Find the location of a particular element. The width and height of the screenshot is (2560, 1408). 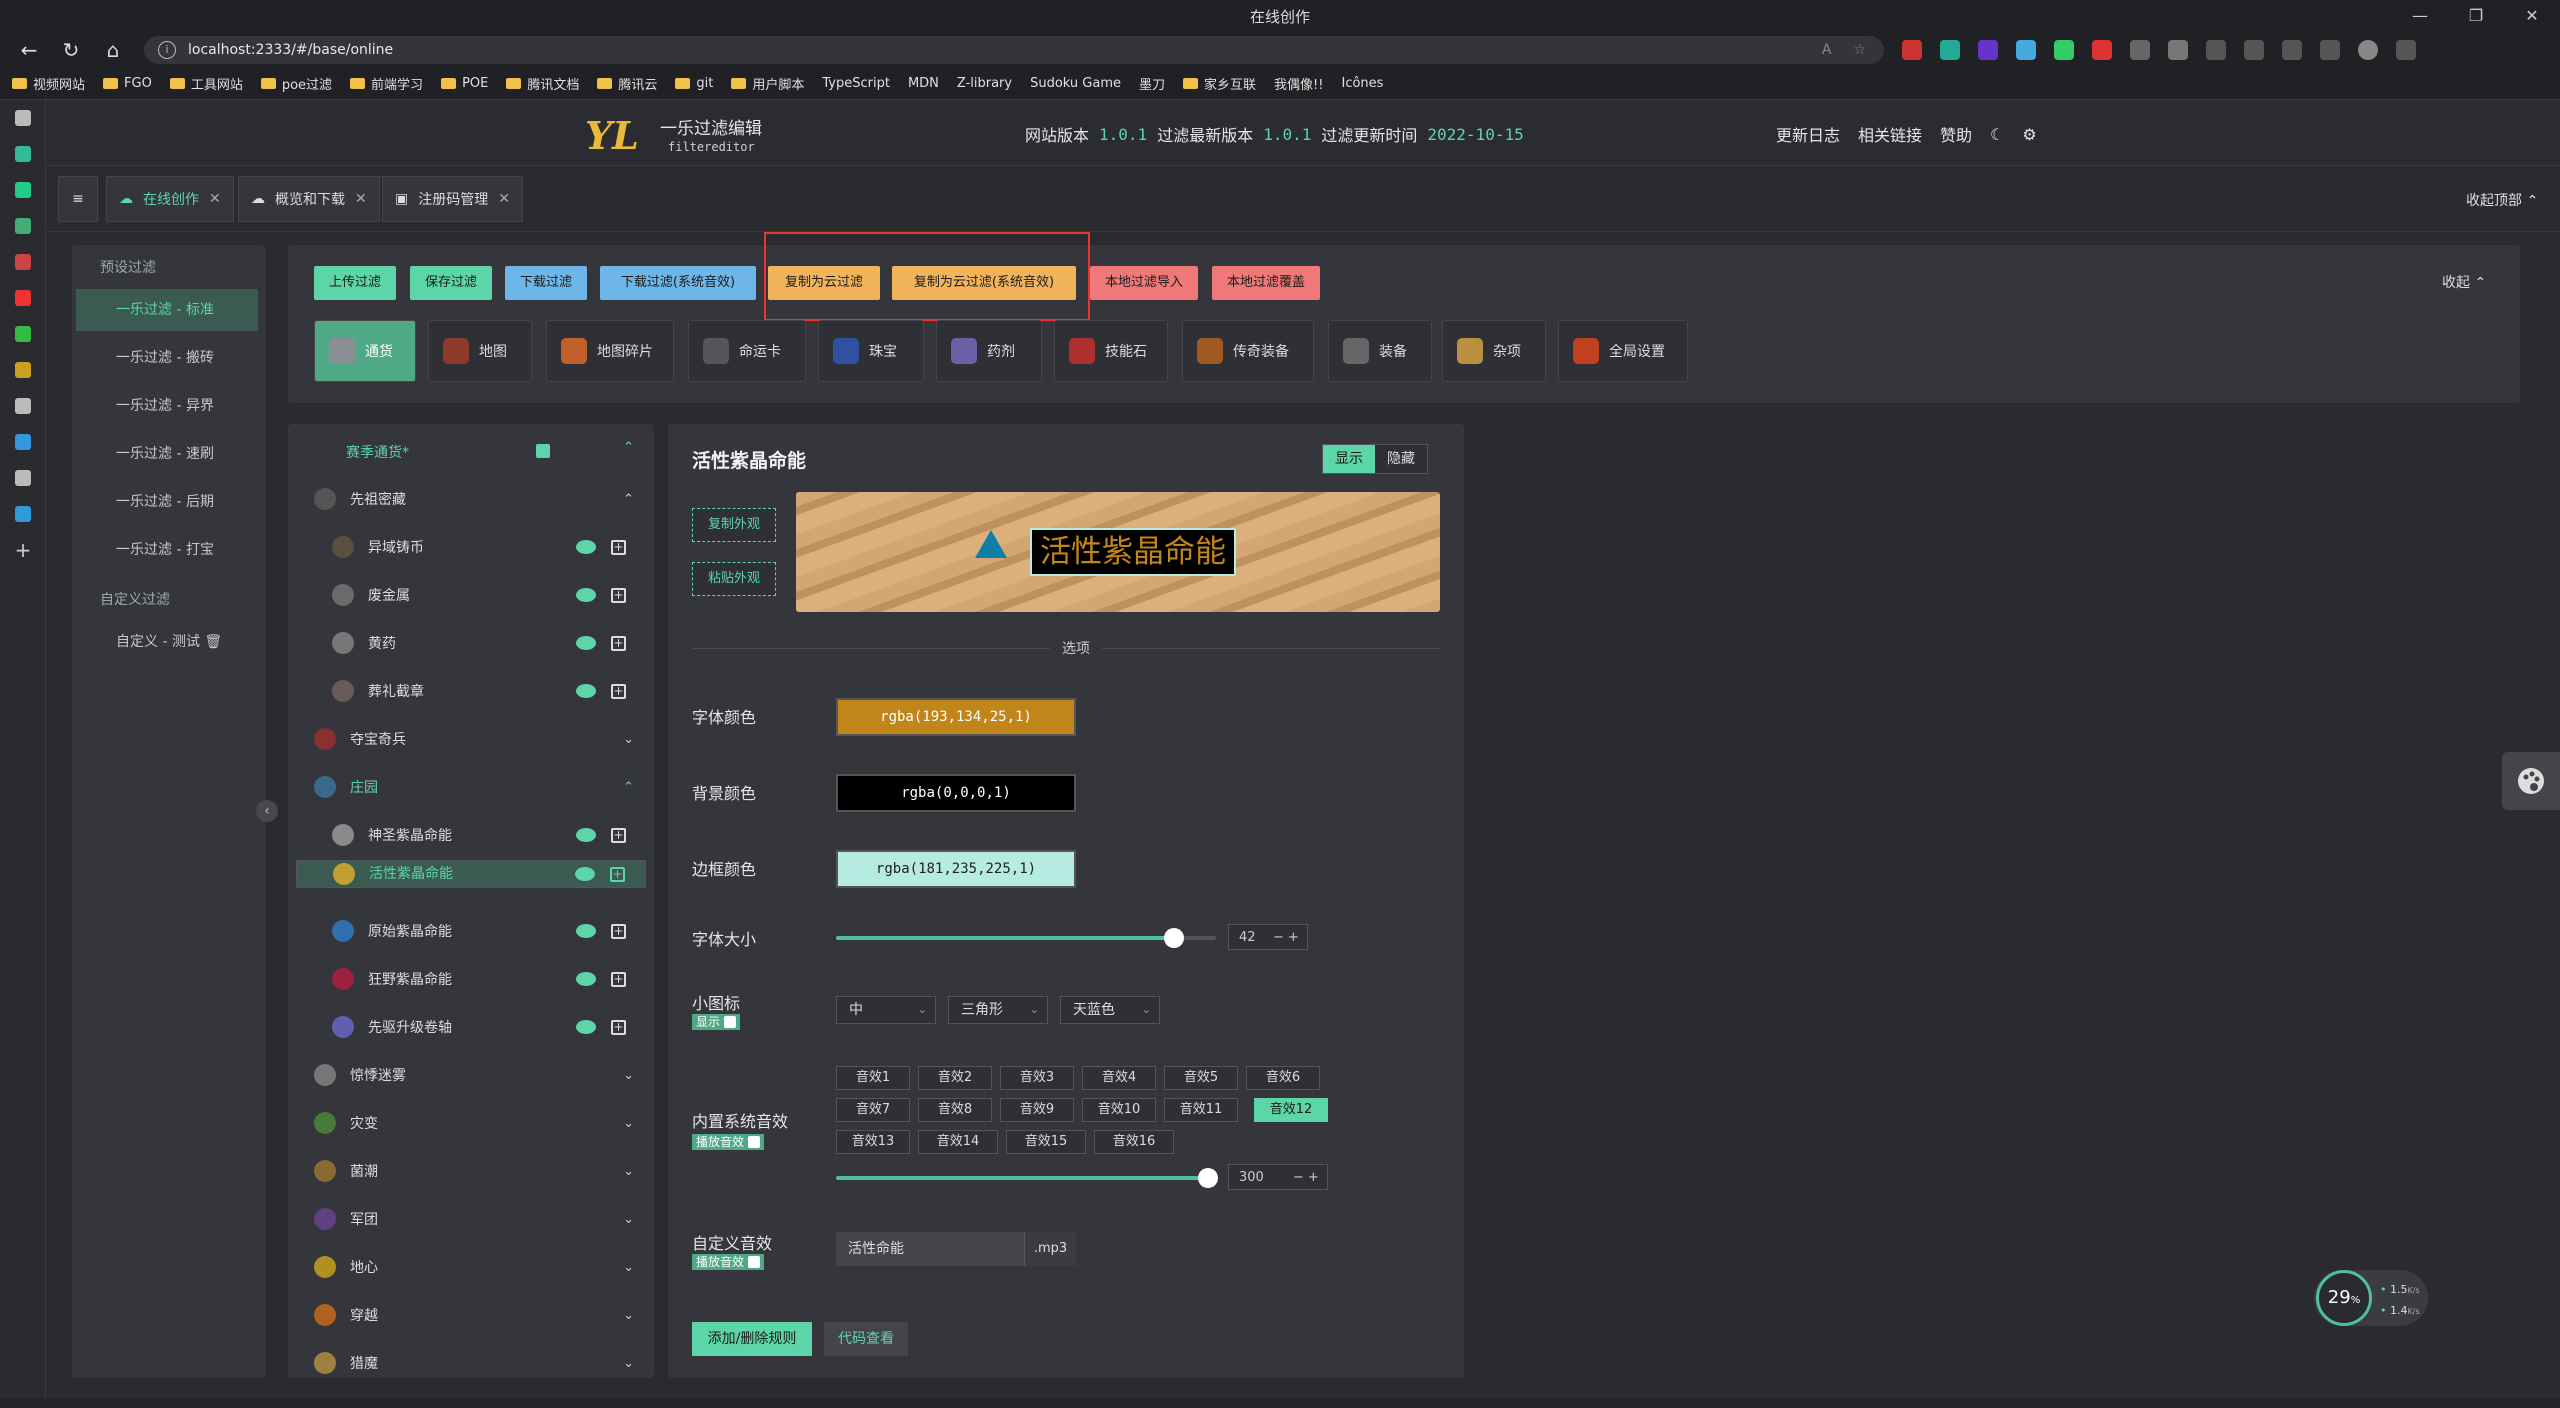

icon-shape-select: 三角形 ⌄ is located at coordinates (998, 1010).